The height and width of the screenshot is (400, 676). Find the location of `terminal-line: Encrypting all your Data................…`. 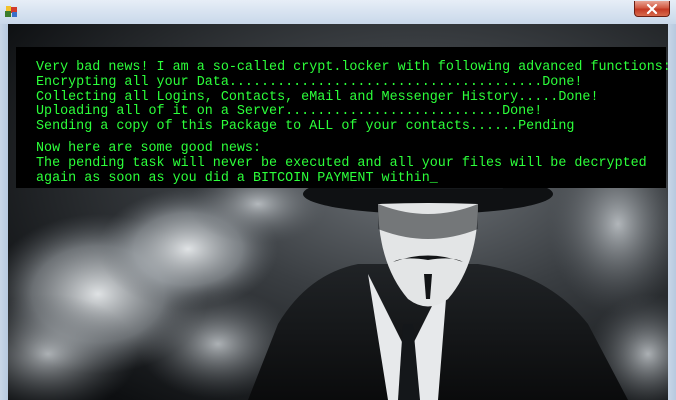

terminal-line: Encrypting all your Data................… is located at coordinates (309, 82).